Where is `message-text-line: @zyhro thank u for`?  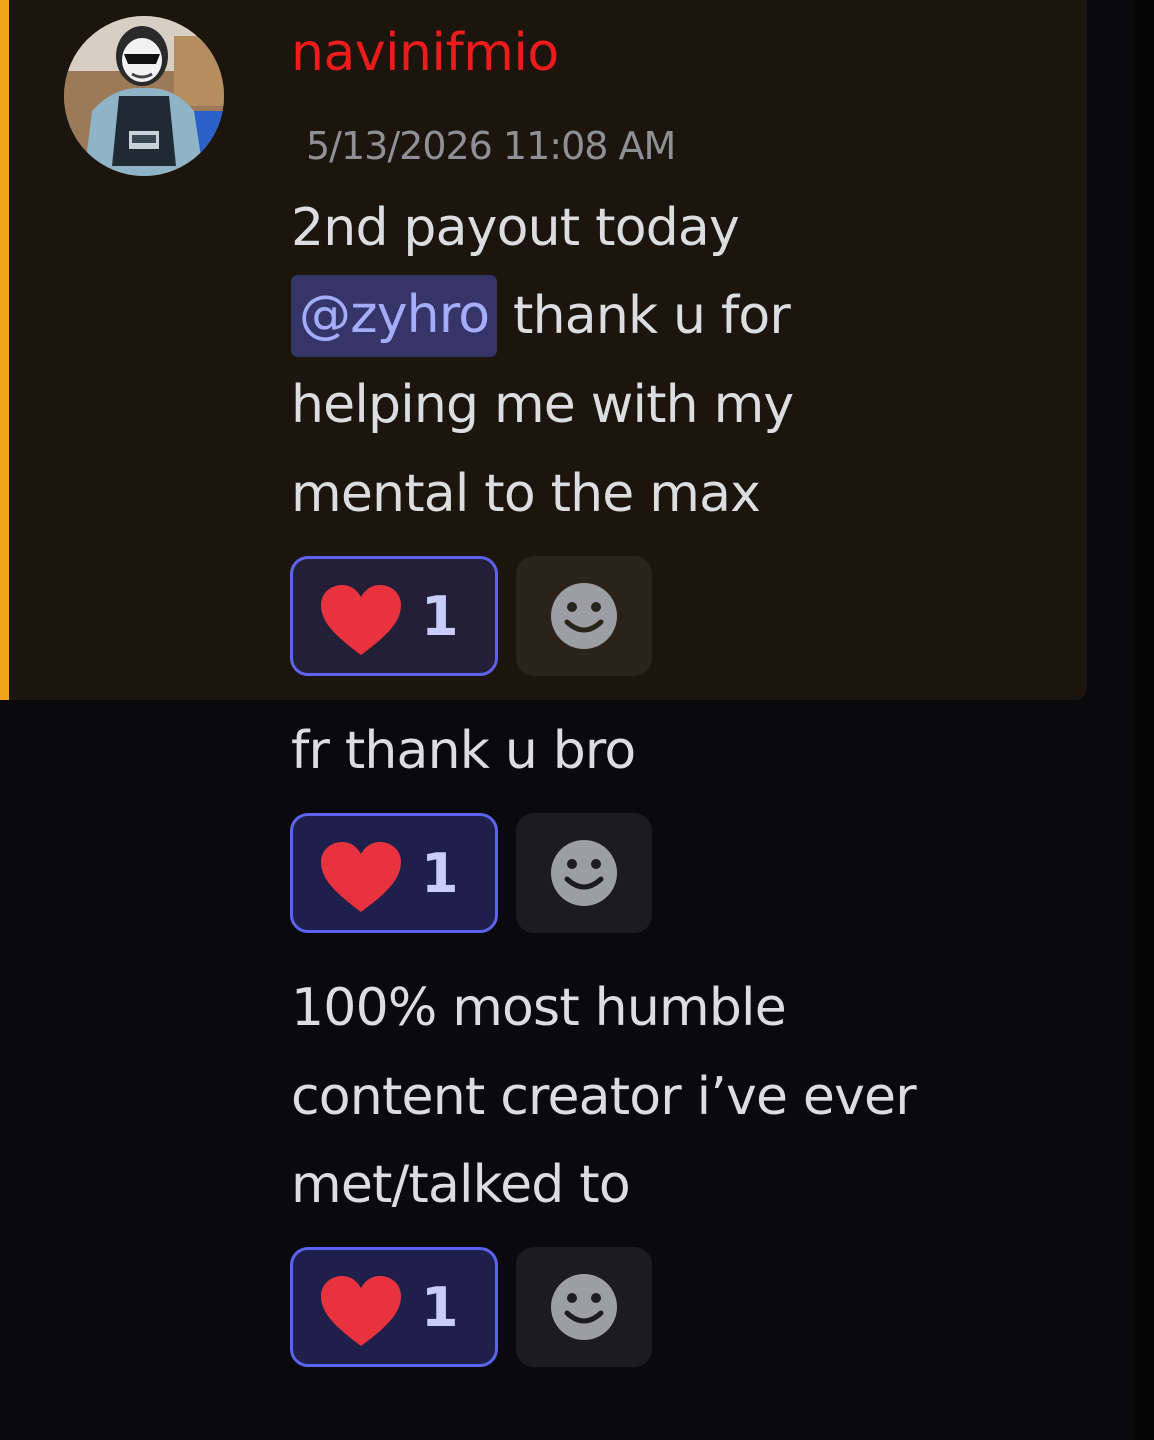 message-text-line: @zyhro thank u for is located at coordinates (541, 316).